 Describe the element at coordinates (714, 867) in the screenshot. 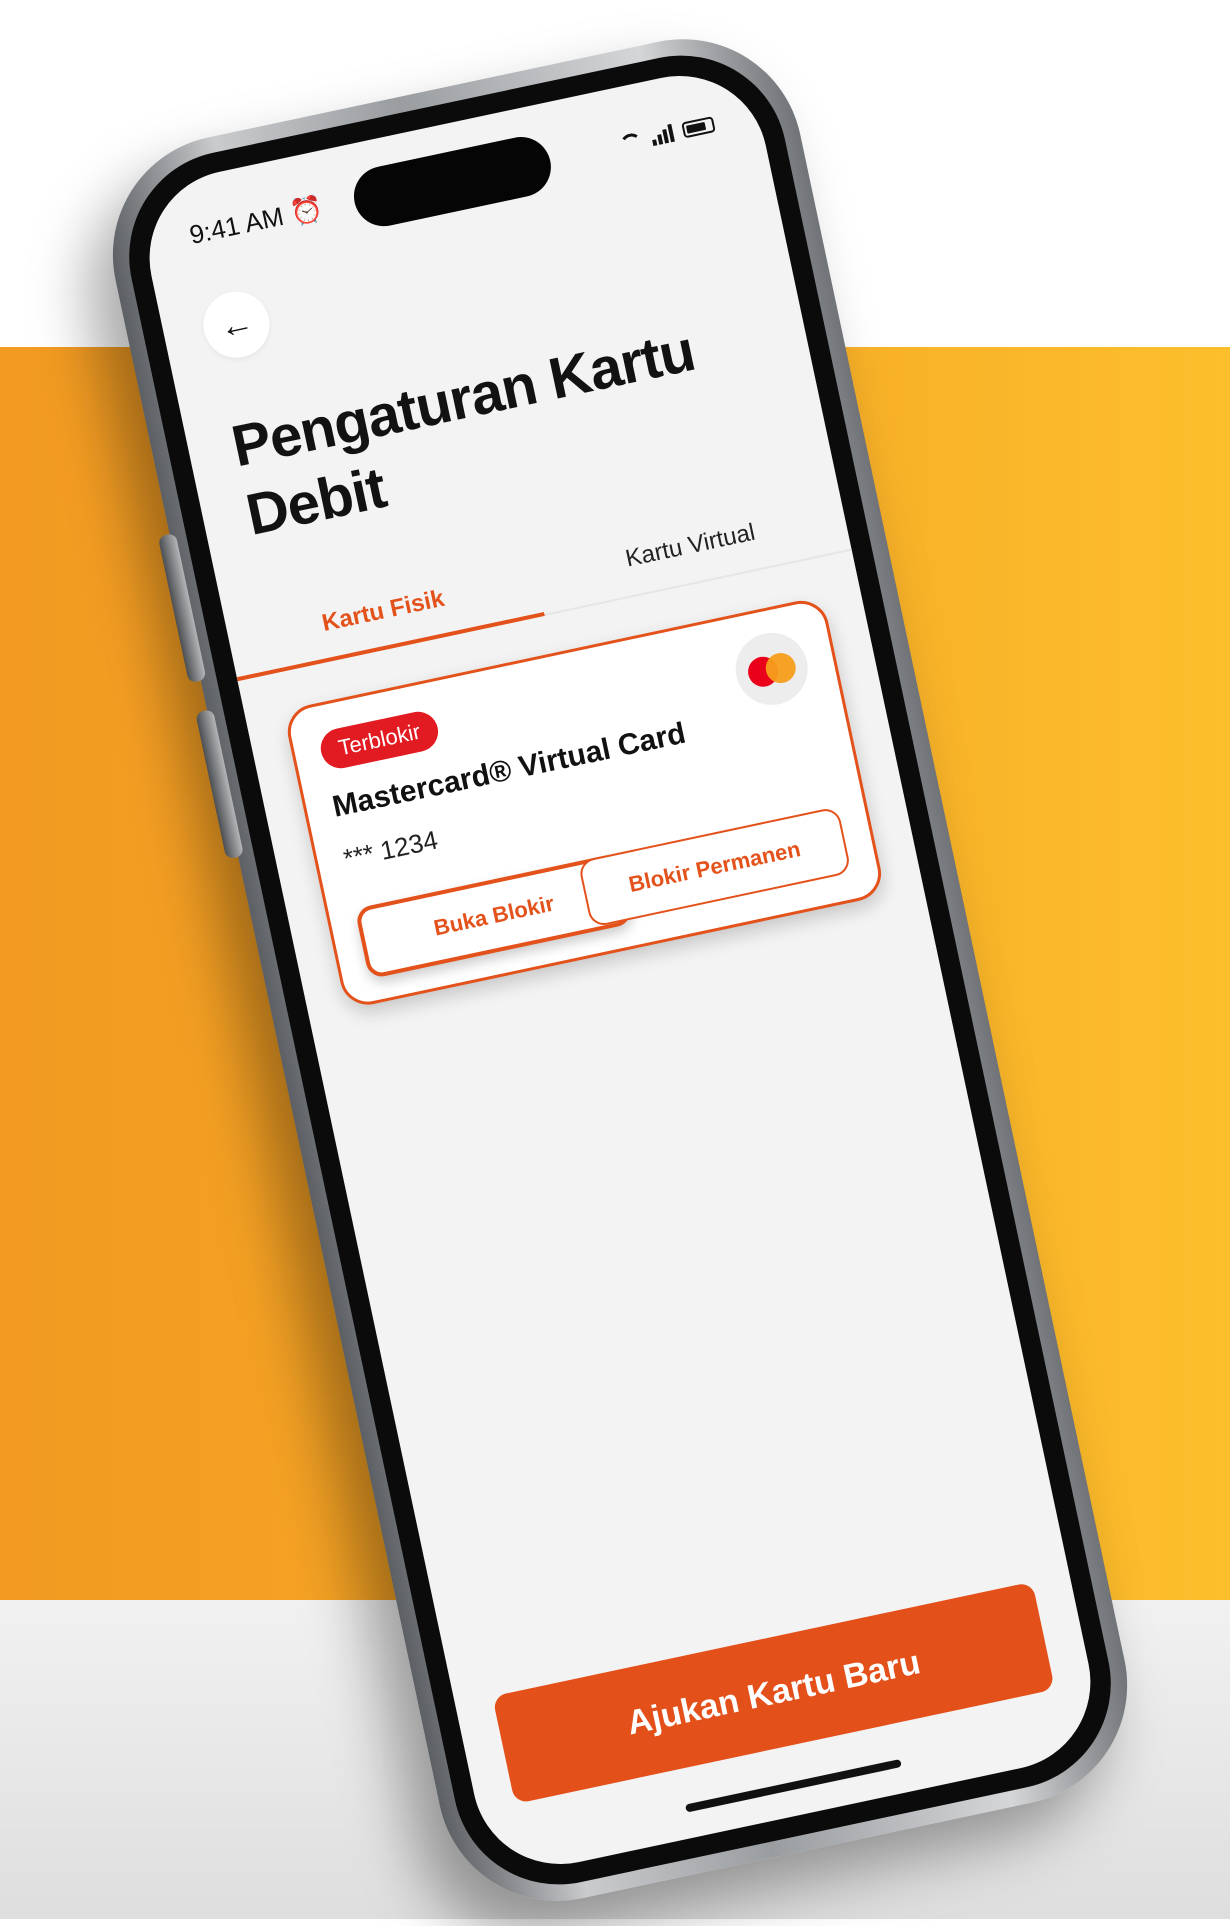

I see `permanent-block-button: Blokir Permanen` at that location.